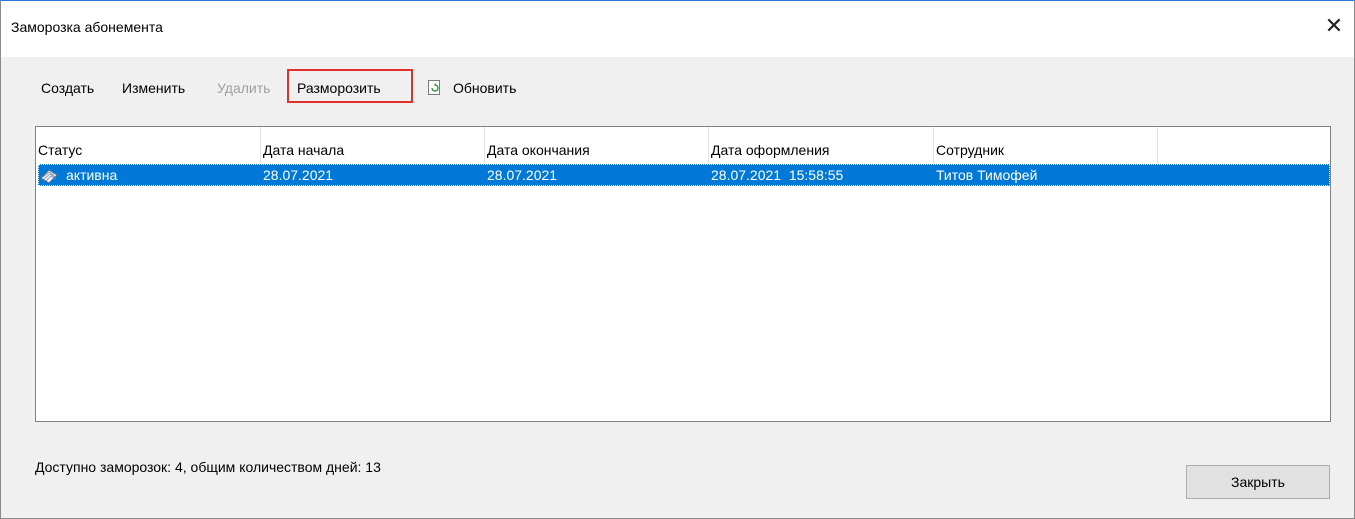  I want to click on column-header-employee: Сотрудник, so click(1046, 145).